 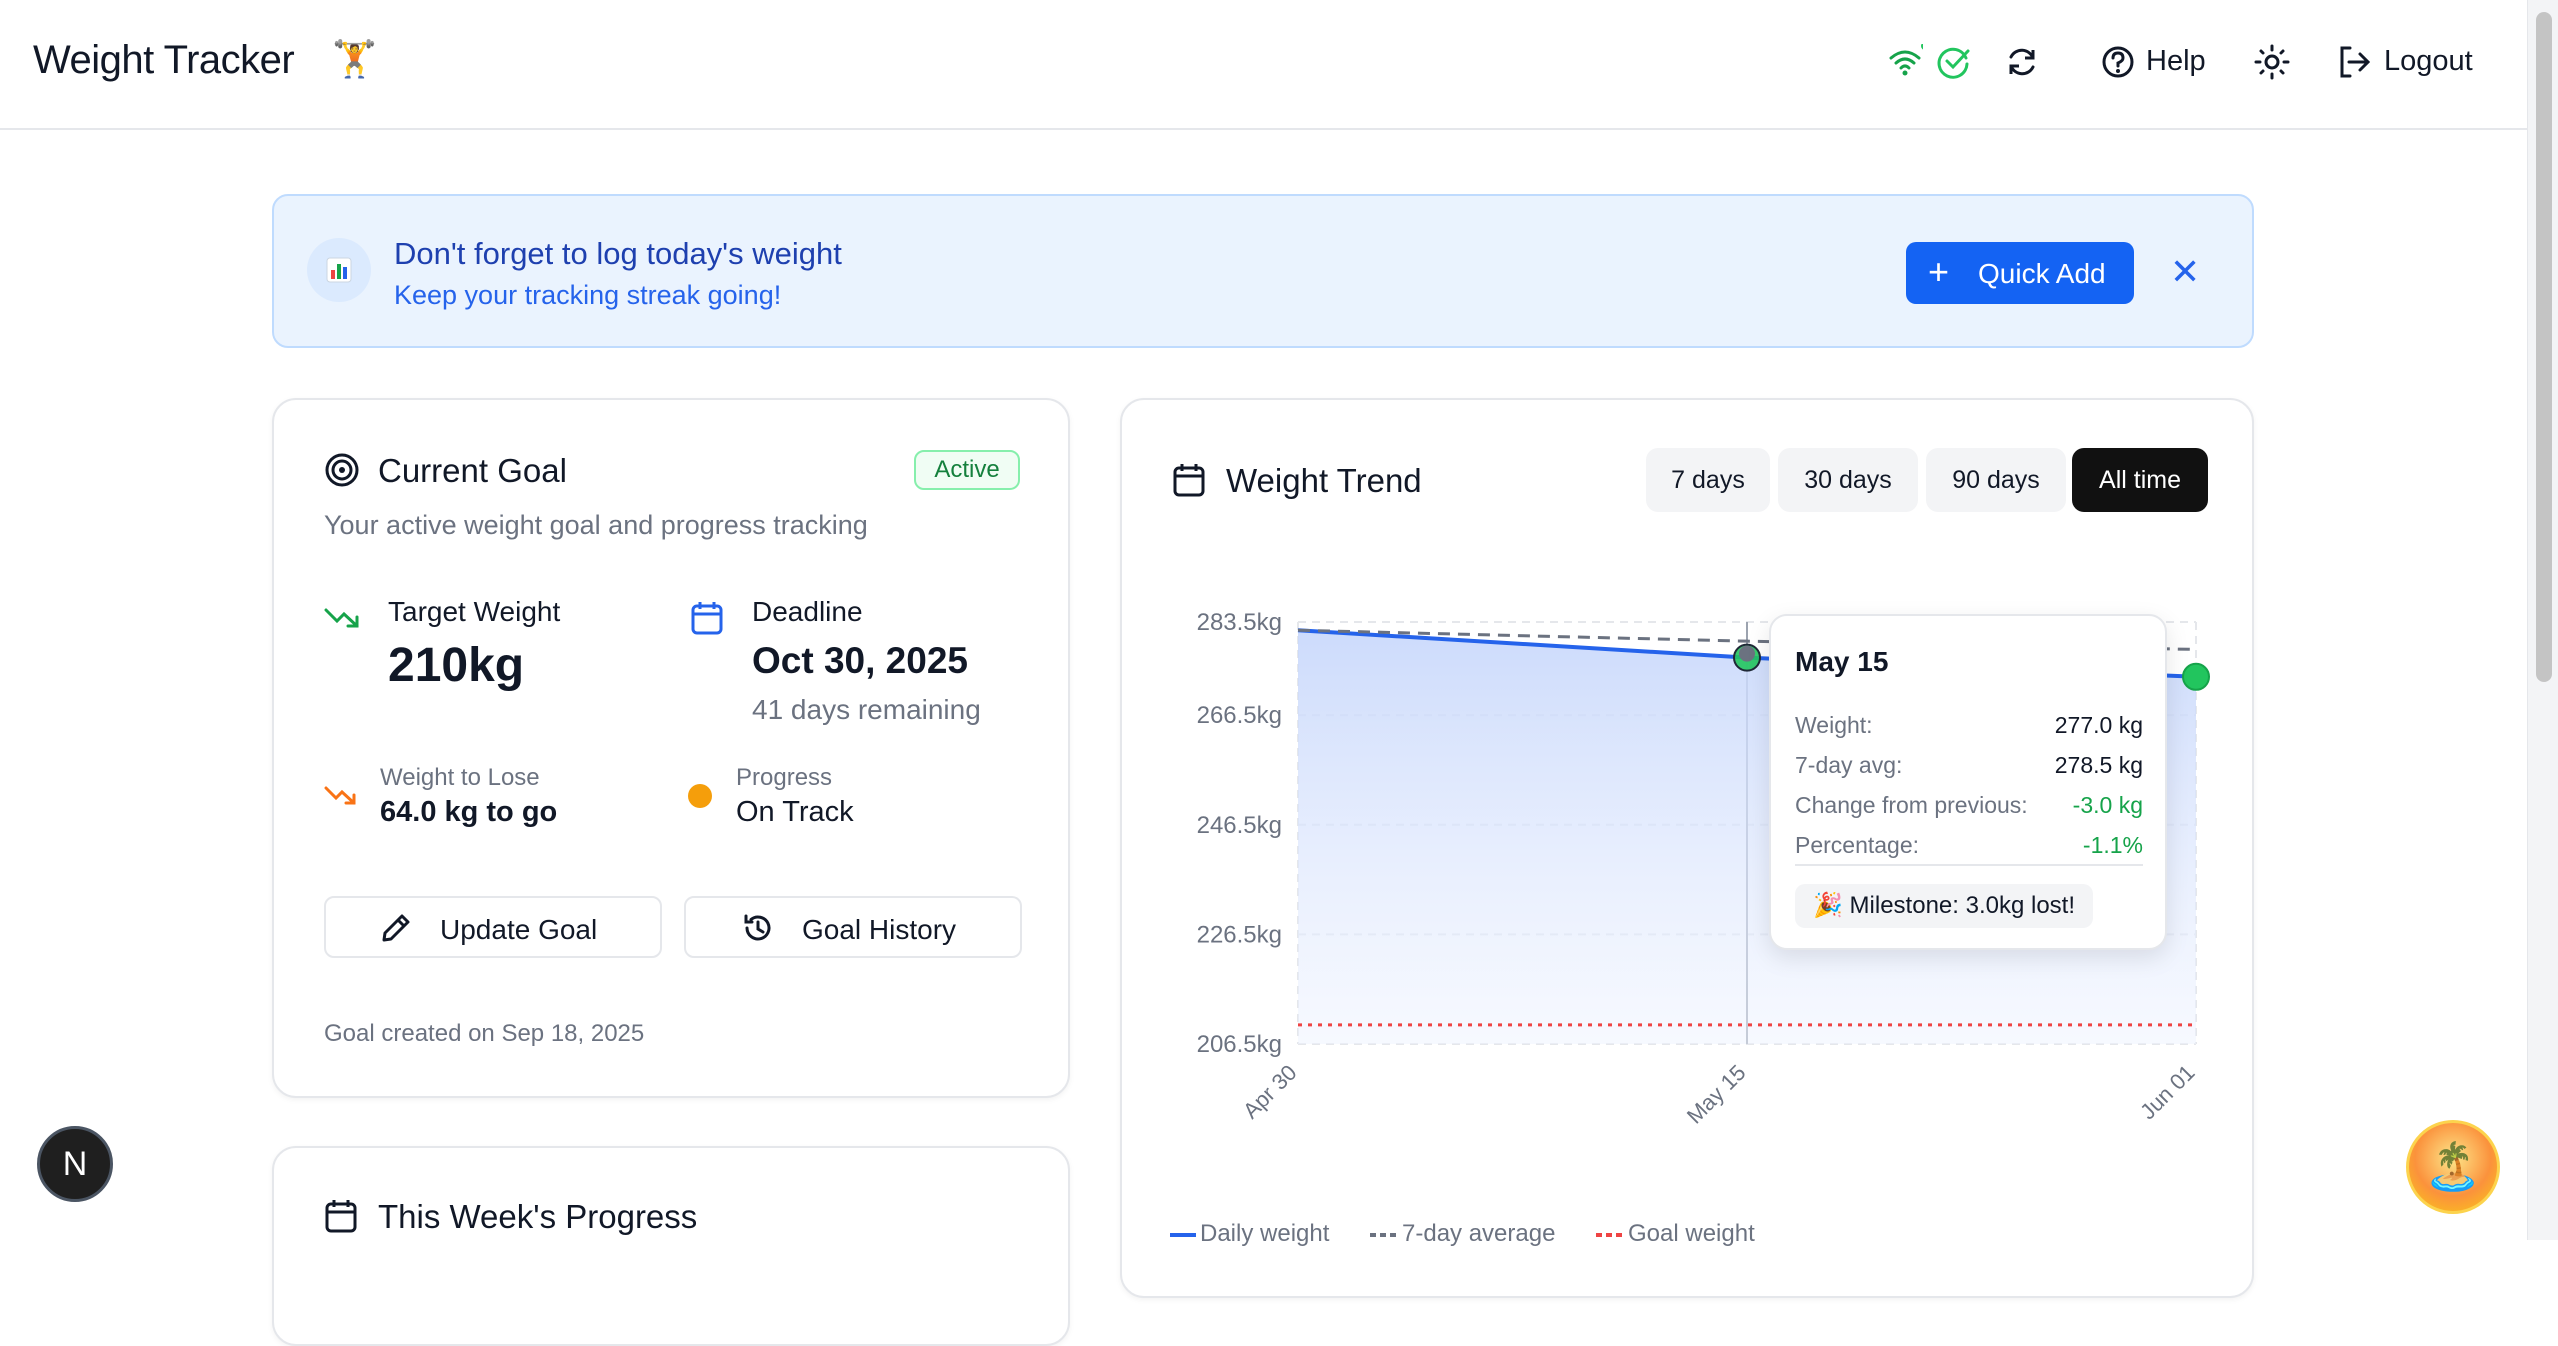 I want to click on tooltip-row-label: Percentage:, so click(x=1857, y=845).